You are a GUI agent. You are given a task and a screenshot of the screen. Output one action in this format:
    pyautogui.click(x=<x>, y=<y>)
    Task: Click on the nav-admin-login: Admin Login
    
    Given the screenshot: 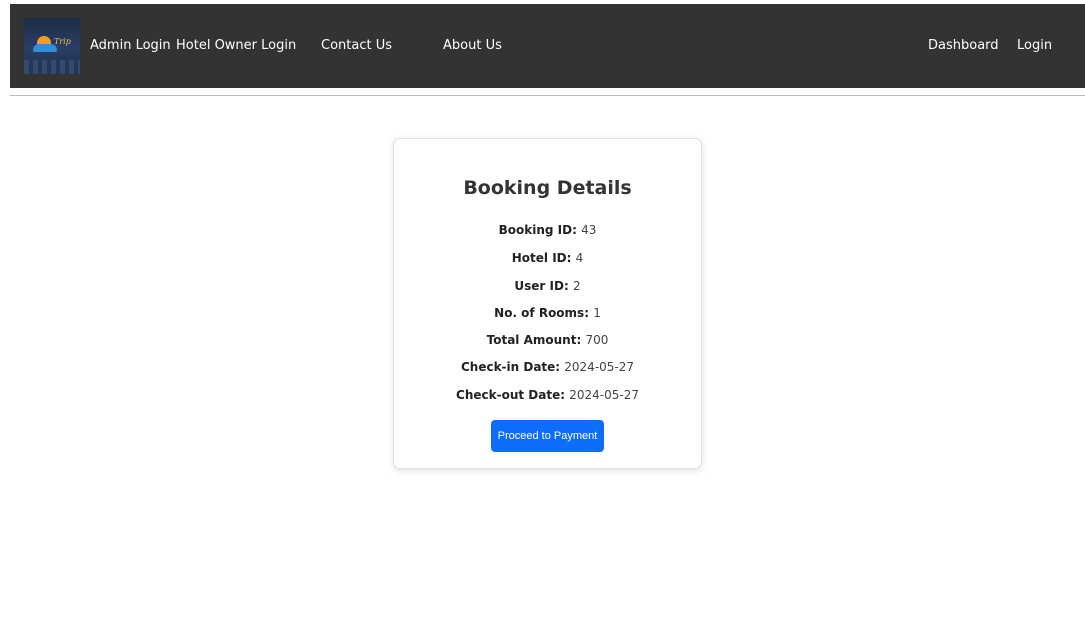 What is the action you would take?
    pyautogui.click(x=130, y=46)
    